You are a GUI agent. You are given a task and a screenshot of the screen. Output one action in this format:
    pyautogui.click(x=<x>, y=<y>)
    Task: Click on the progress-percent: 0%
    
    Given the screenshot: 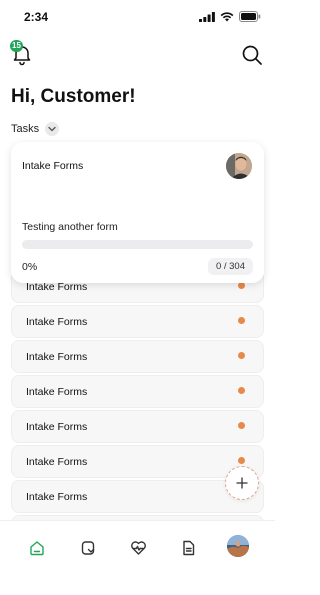 What is the action you would take?
    pyautogui.click(x=30, y=267)
    